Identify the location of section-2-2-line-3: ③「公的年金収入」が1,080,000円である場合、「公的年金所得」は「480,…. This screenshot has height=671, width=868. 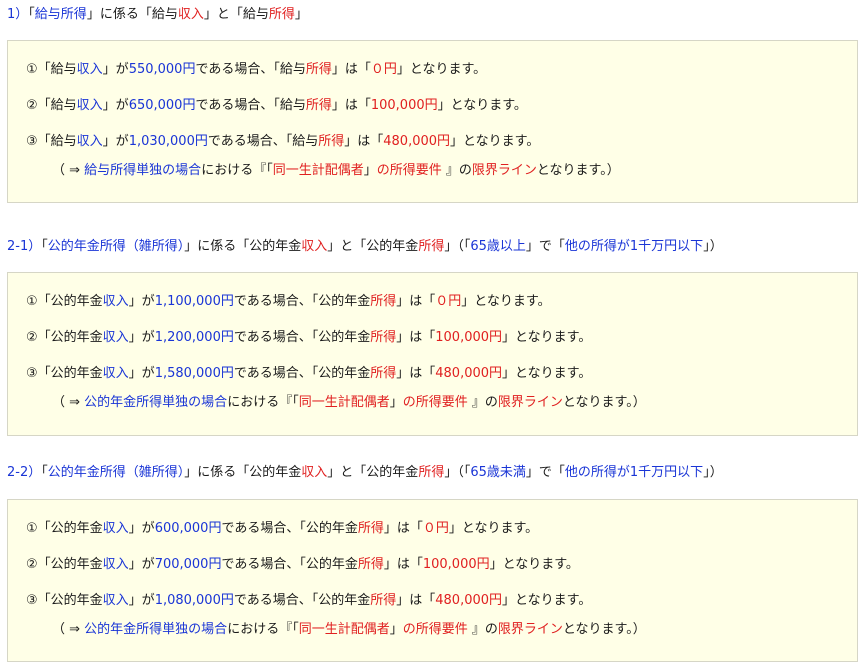
(308, 601).